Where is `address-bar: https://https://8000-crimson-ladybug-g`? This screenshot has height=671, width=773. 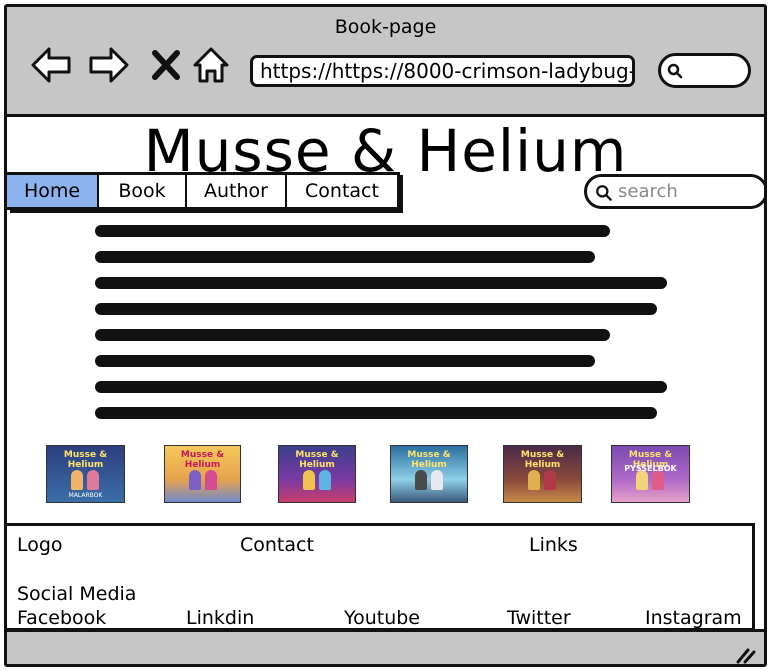 address-bar: https://https://8000-crimson-ladybug-g is located at coordinates (442, 71).